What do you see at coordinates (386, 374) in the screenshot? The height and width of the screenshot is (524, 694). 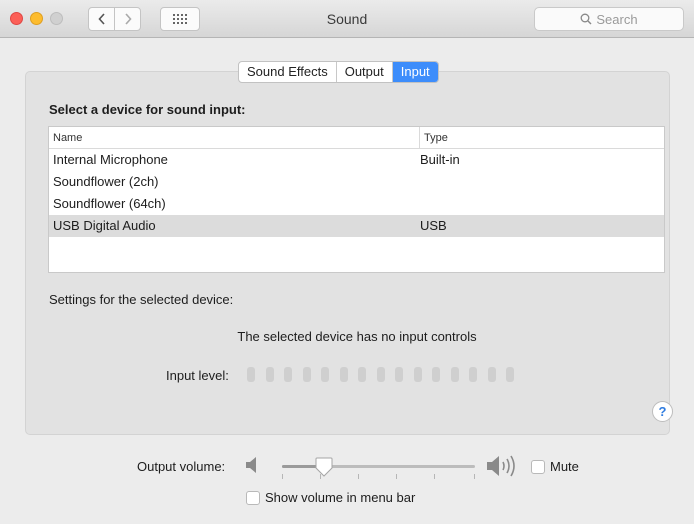 I see `input-level-meter` at bounding box center [386, 374].